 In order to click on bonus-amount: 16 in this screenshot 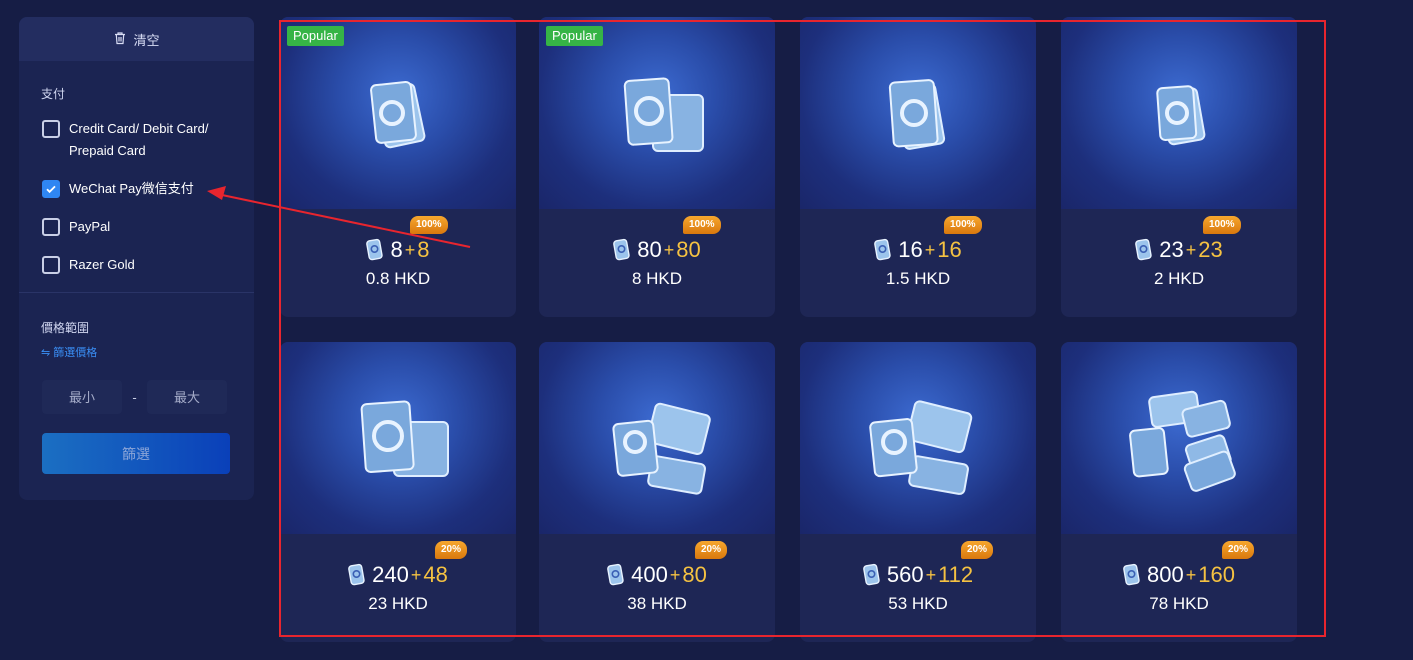, I will do `click(949, 249)`.